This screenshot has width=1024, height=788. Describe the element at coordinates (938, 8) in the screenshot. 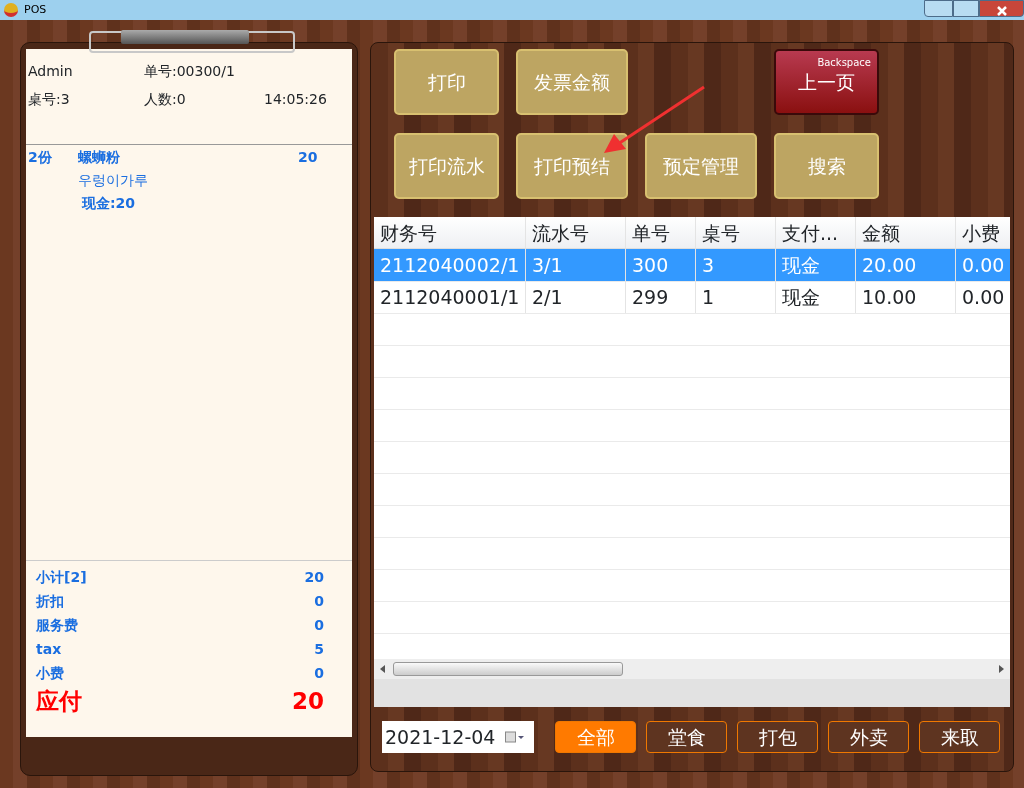

I see `minimize-button` at that location.